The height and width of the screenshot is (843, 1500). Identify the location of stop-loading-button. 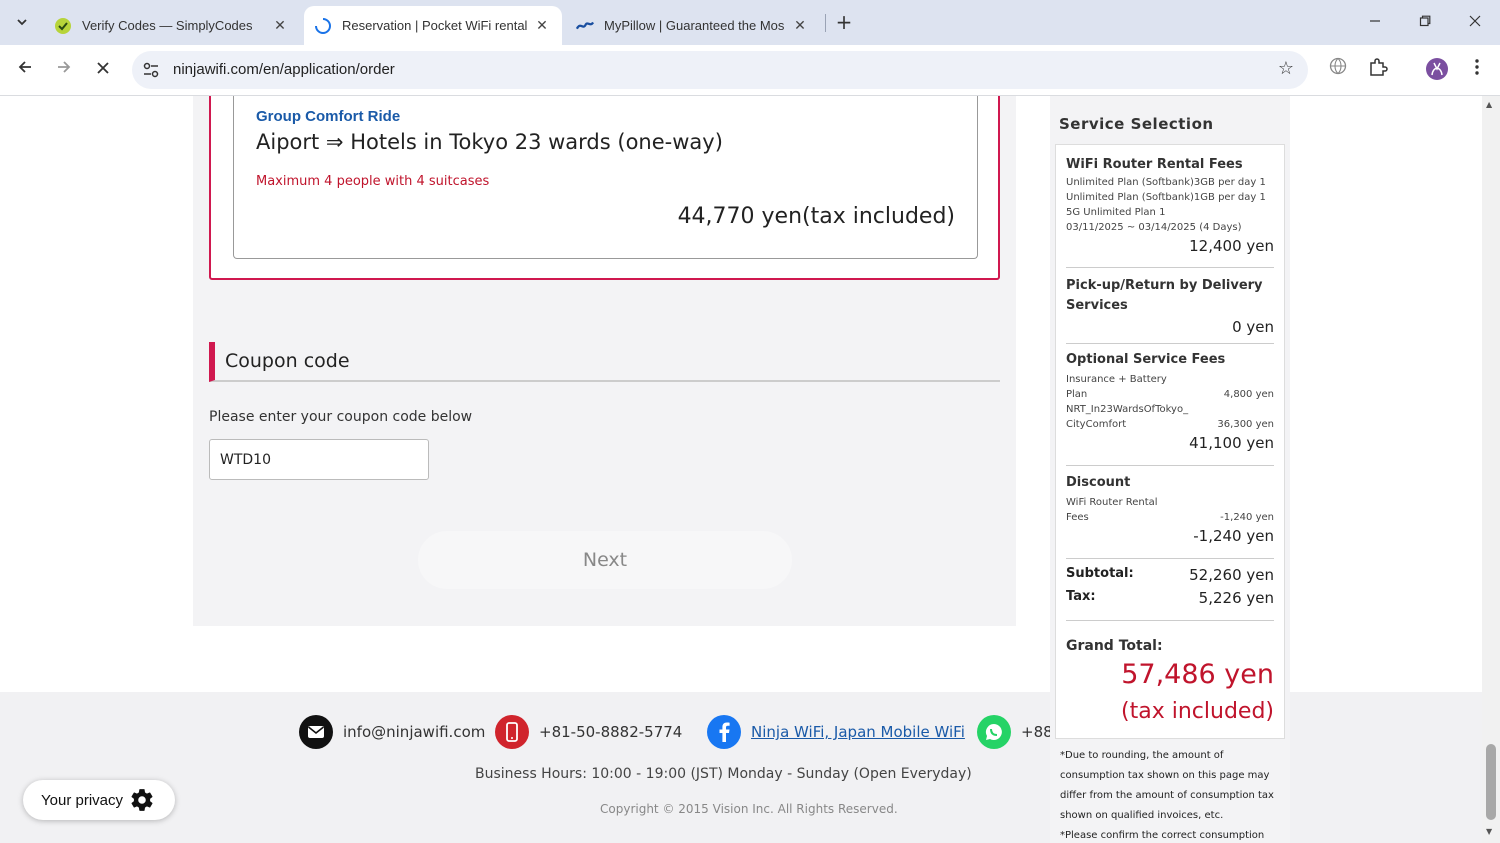
(103, 70).